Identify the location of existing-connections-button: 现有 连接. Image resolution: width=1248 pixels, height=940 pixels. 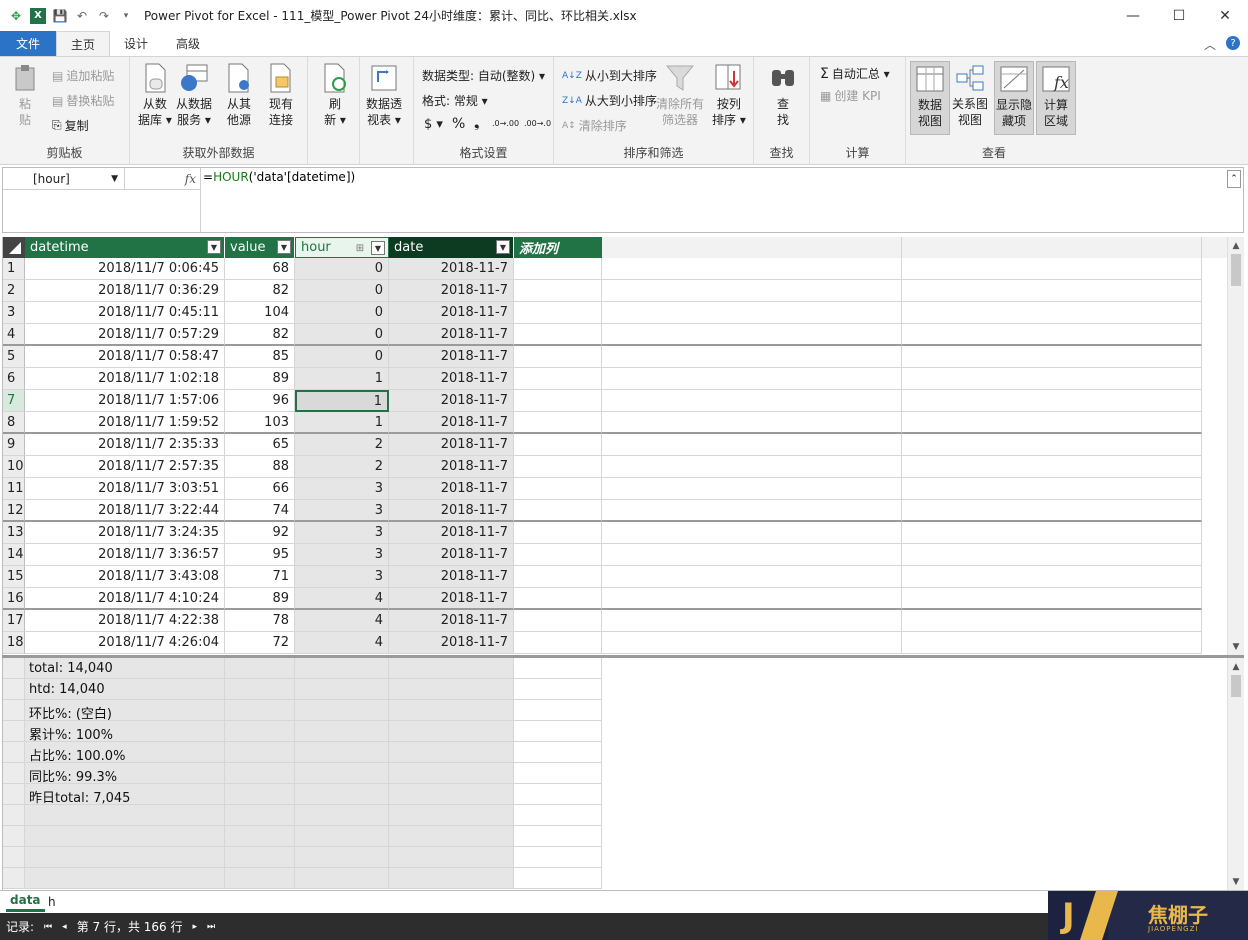
(281, 95).